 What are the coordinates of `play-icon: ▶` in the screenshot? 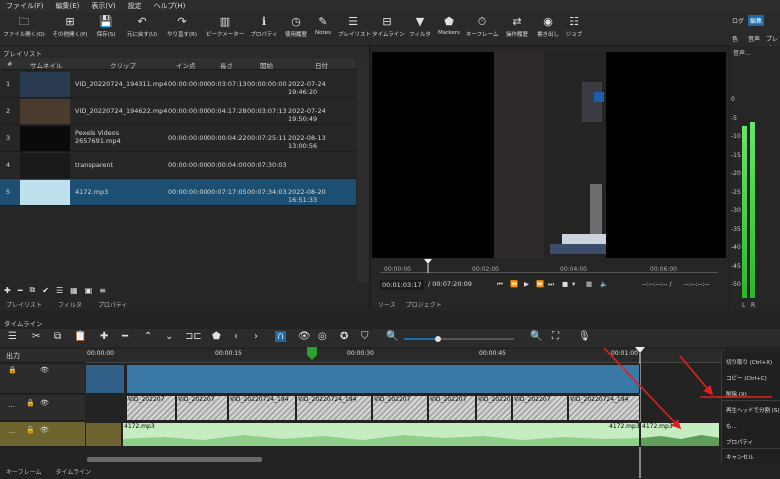 It's located at (526, 284).